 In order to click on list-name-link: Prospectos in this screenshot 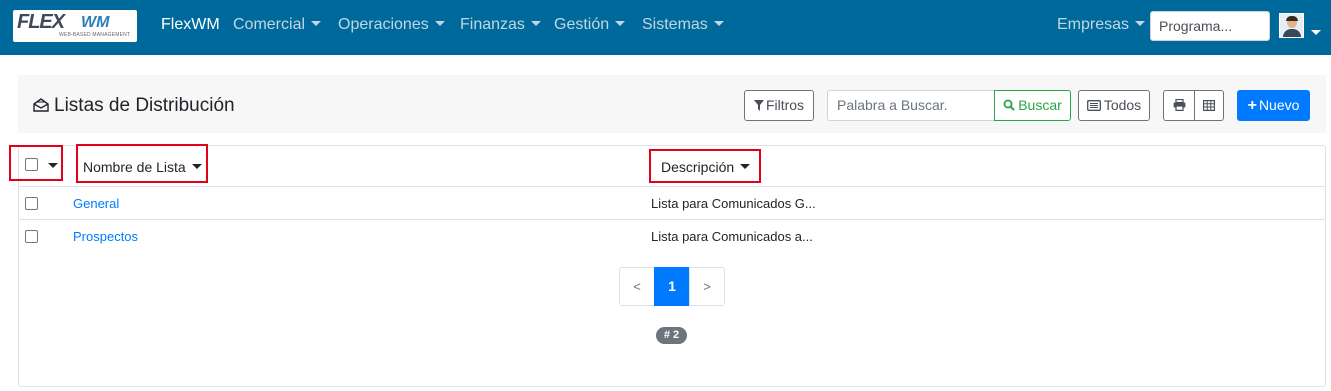, I will do `click(105, 236)`.